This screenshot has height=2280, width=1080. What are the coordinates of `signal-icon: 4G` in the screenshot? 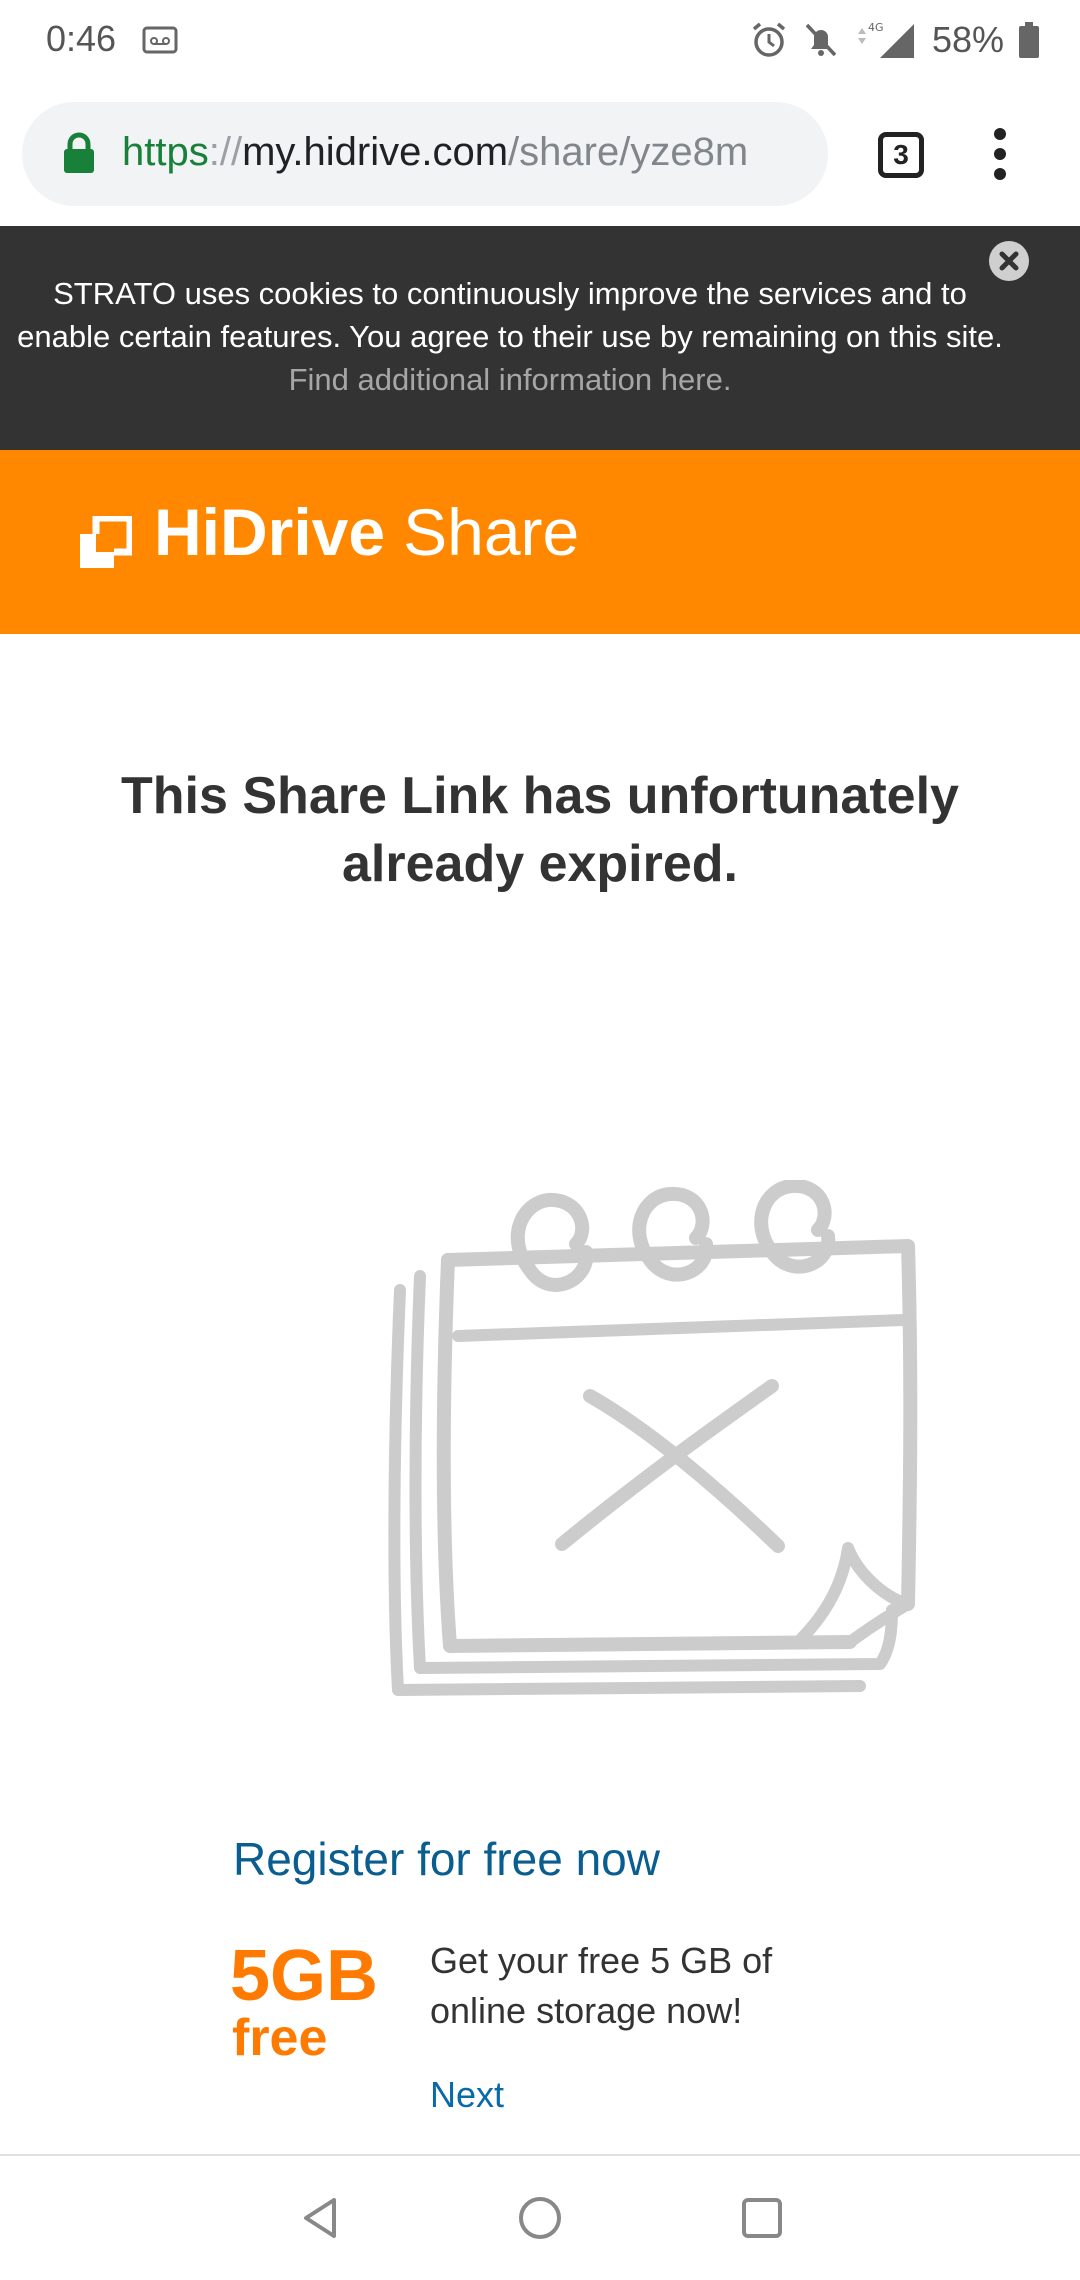 It's located at (885, 39).